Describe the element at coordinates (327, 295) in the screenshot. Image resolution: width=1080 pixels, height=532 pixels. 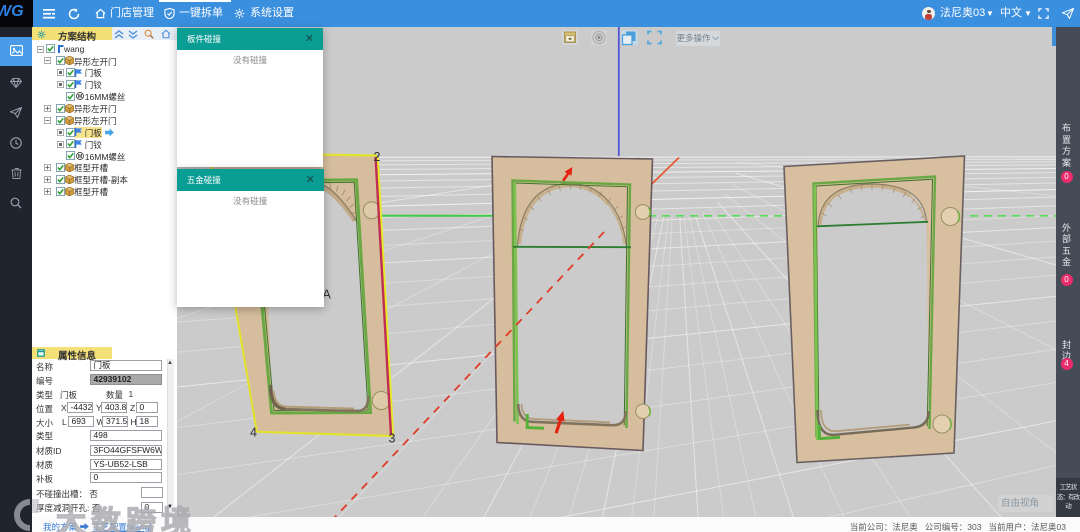
I see `svg-text: A` at that location.